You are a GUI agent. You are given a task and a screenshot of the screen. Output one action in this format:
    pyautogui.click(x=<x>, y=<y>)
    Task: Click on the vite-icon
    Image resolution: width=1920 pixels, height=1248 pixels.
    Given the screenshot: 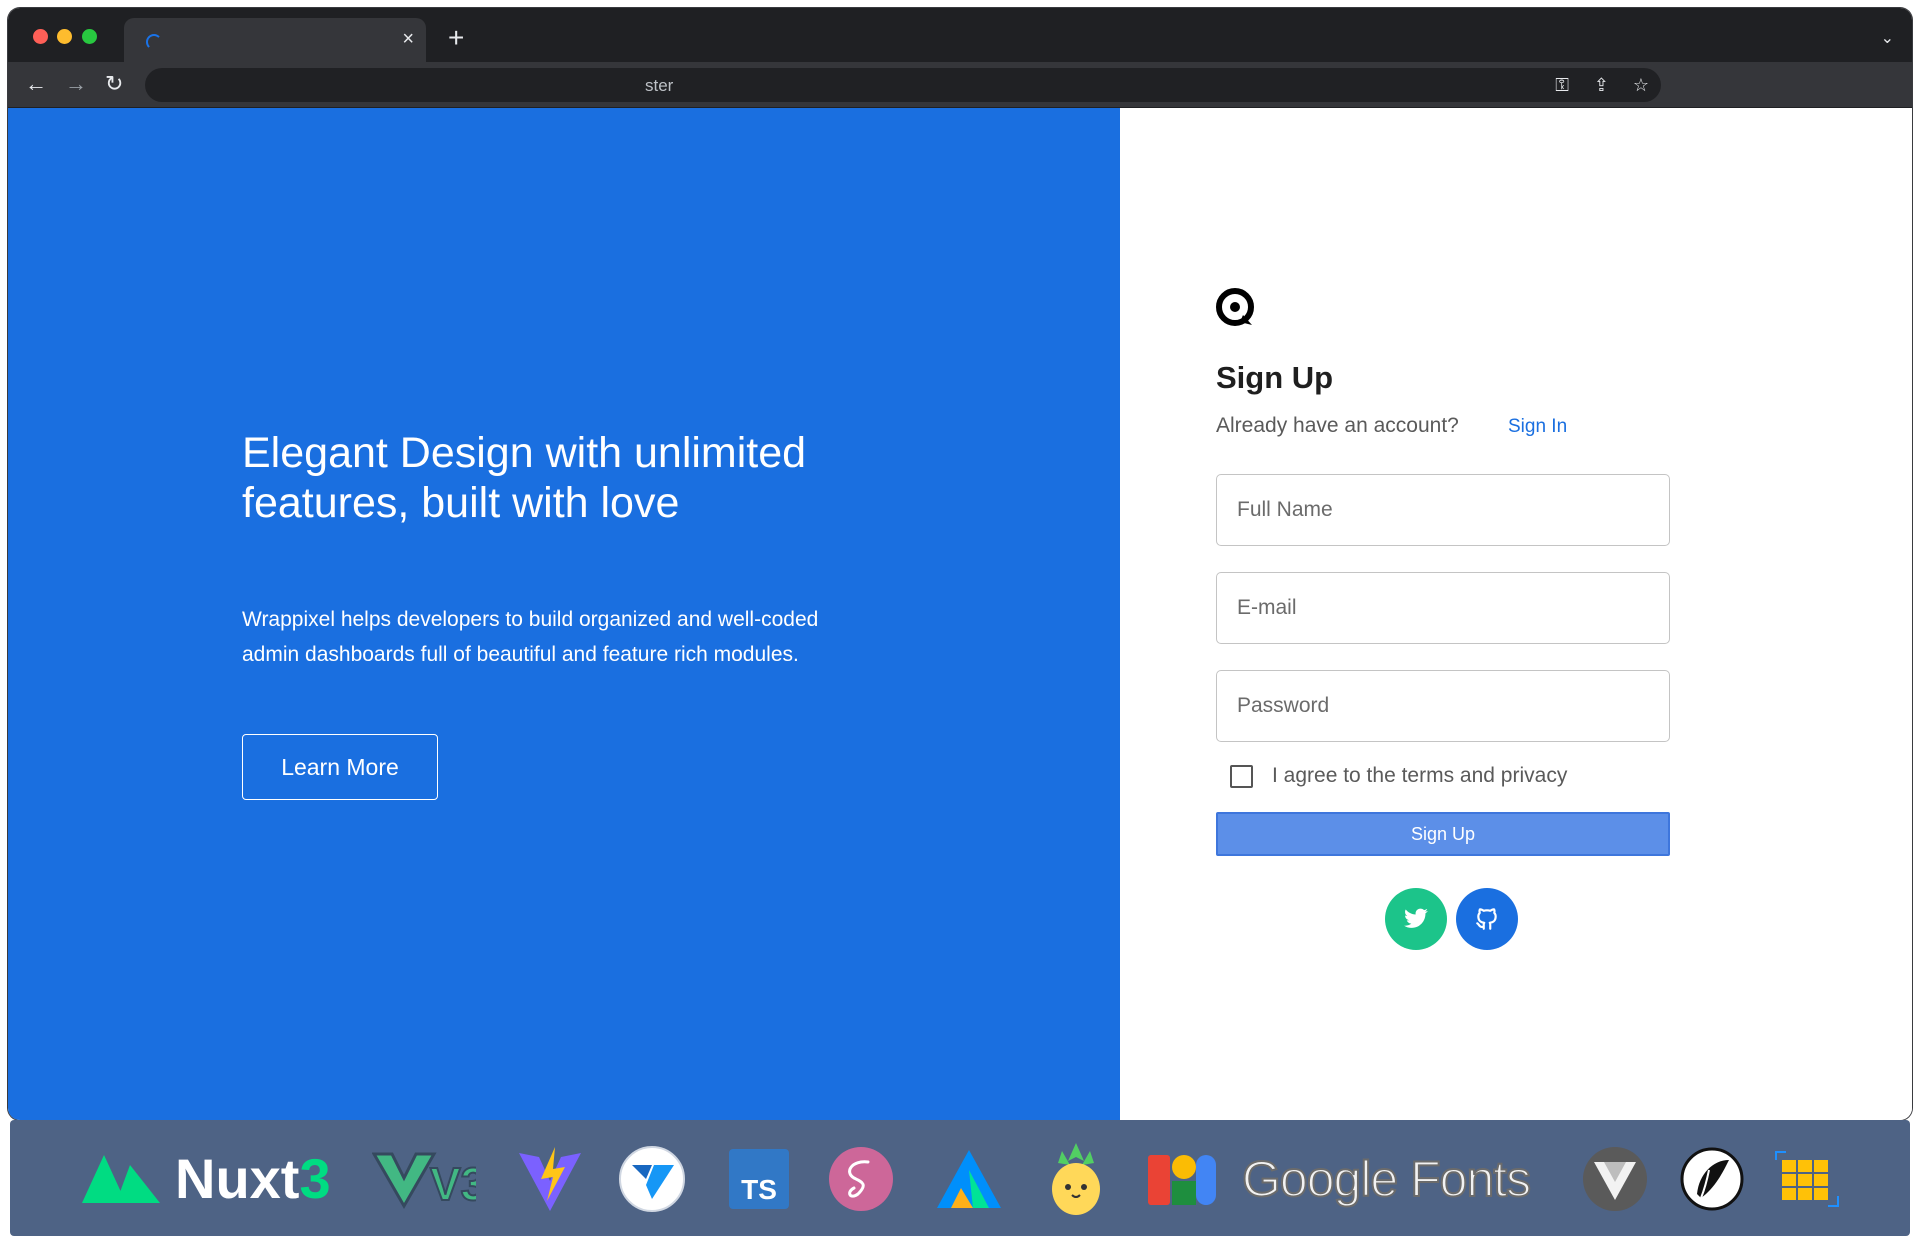 What is the action you would take?
    pyautogui.click(x=550, y=1179)
    